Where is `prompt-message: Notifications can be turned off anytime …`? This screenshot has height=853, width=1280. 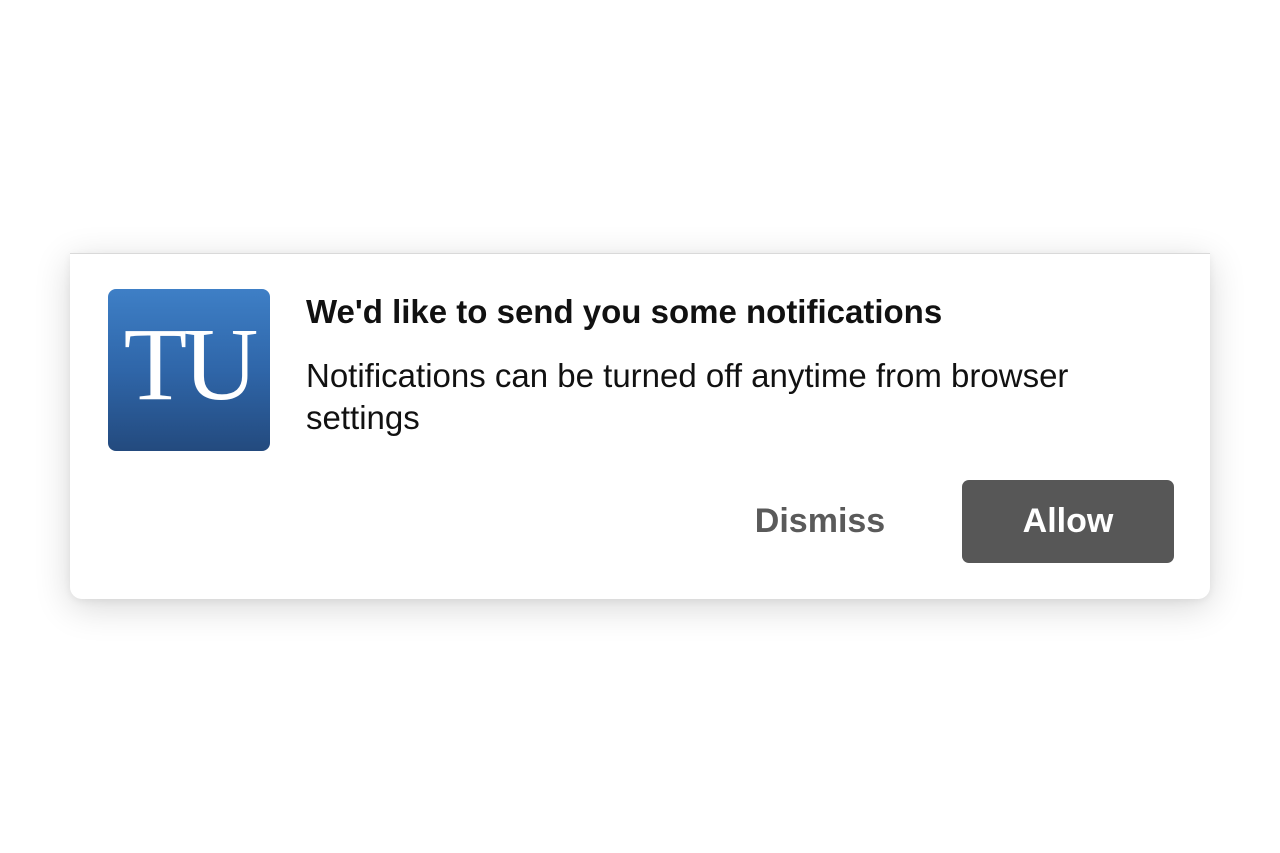 prompt-message: Notifications can be turned off anytime … is located at coordinates (687, 396).